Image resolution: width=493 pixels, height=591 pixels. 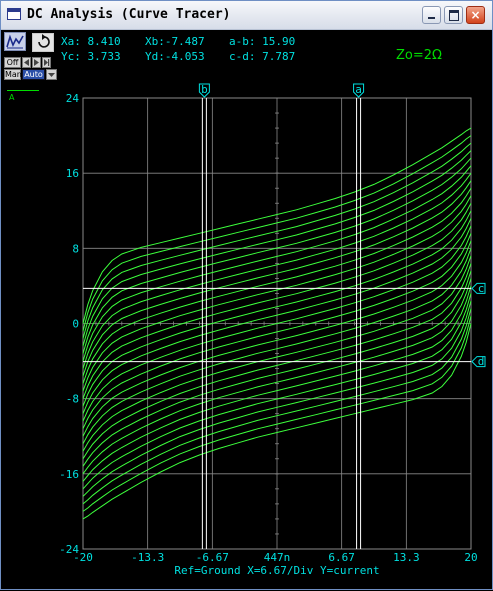 What do you see at coordinates (341, 557) in the screenshot?
I see `x-tick-label: 6.67` at bounding box center [341, 557].